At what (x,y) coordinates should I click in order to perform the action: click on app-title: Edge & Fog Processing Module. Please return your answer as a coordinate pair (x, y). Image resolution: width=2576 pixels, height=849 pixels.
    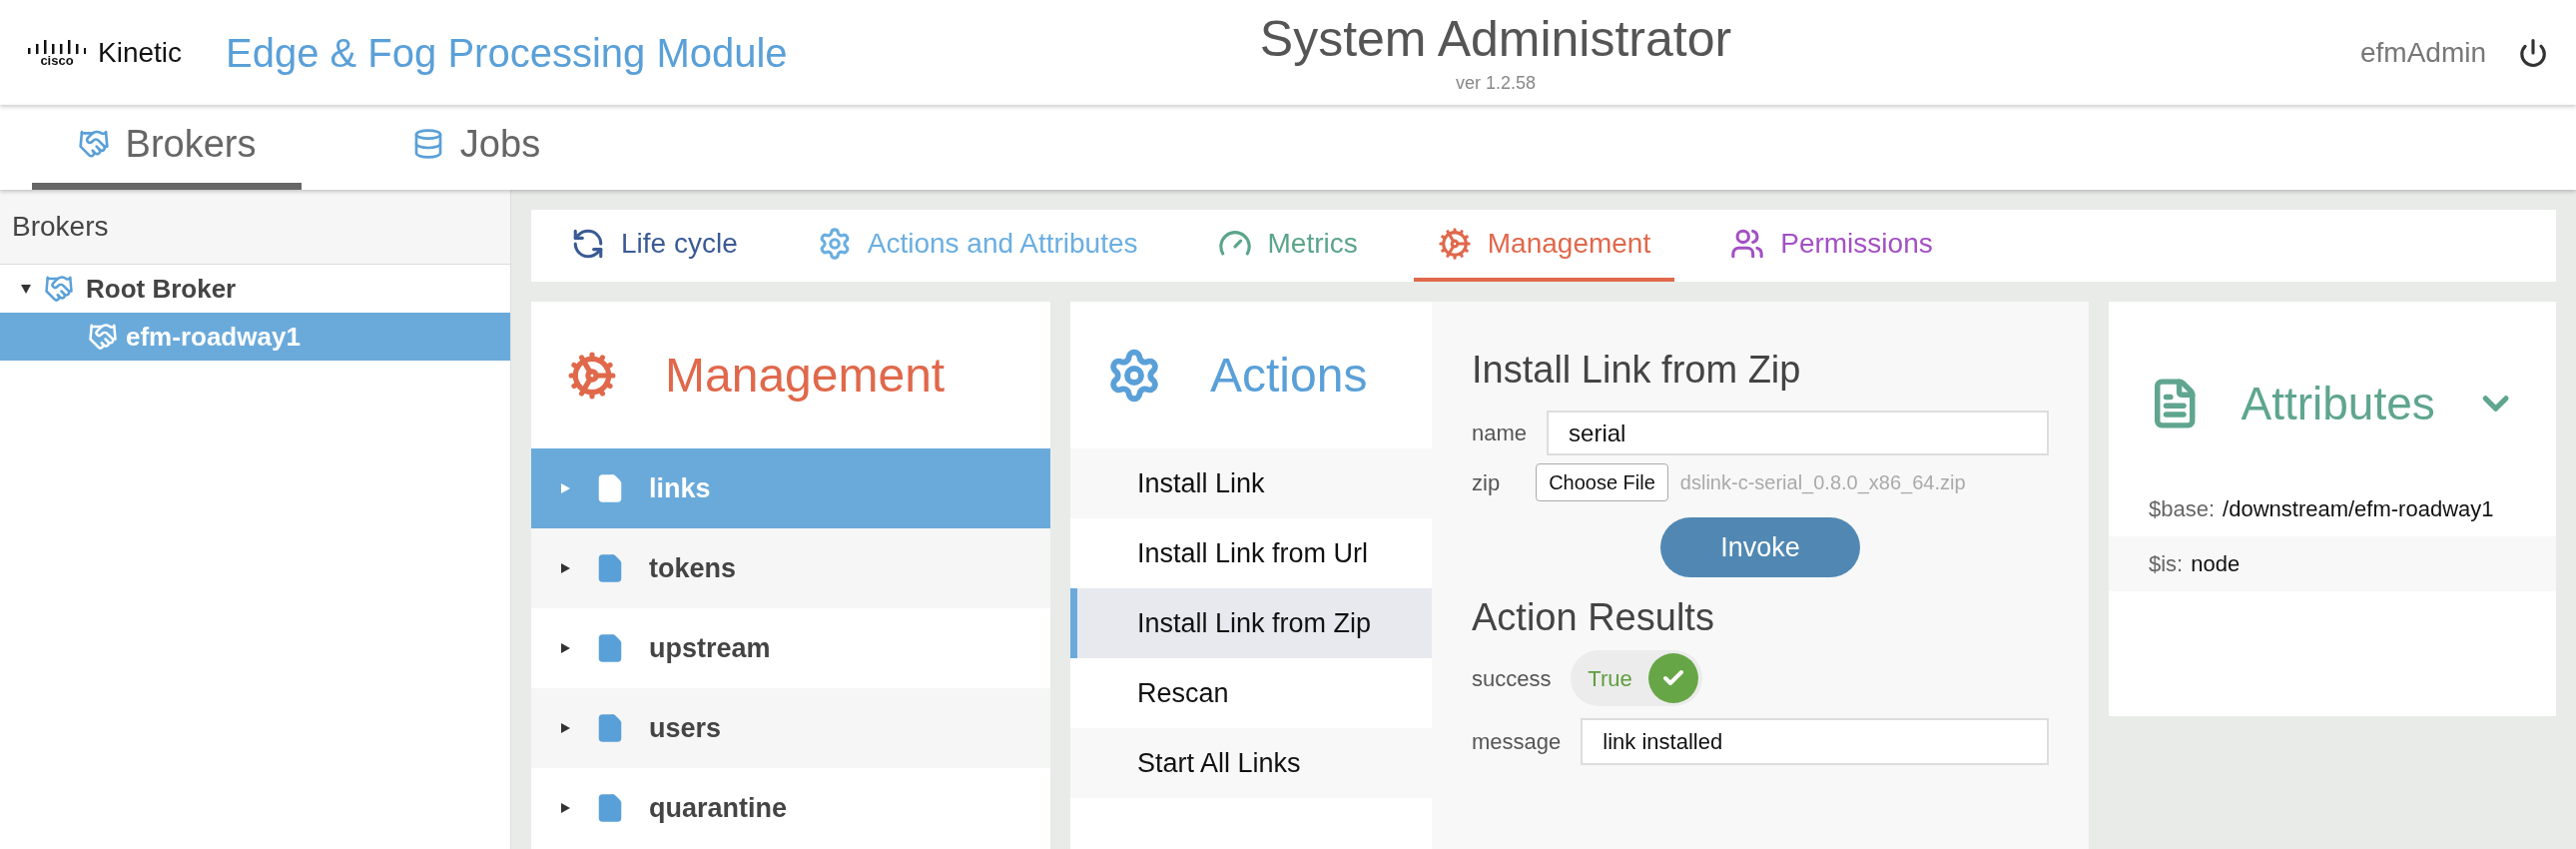
    Looking at the image, I should click on (507, 53).